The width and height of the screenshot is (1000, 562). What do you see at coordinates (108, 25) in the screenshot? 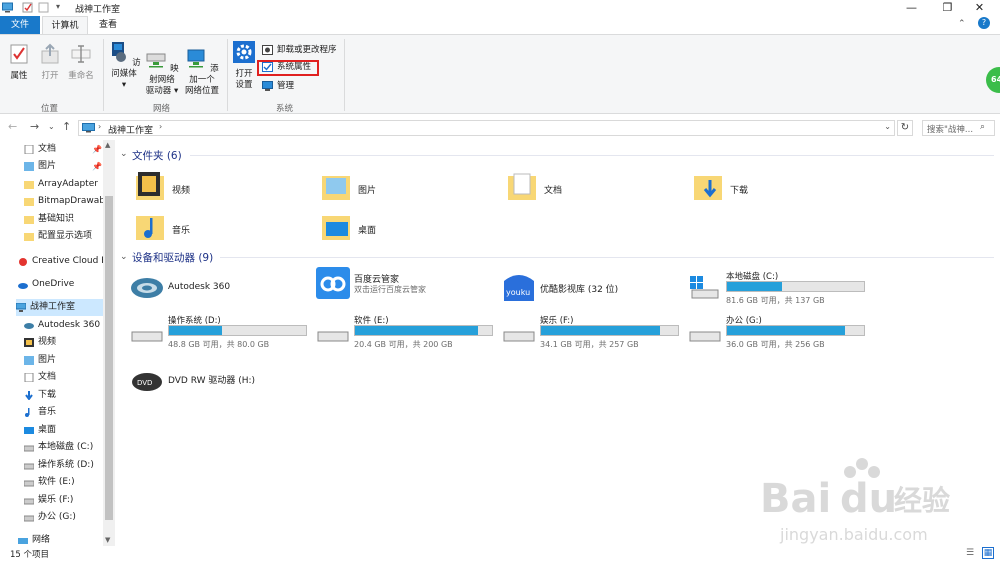
I see `tab-view: 查看` at bounding box center [108, 25].